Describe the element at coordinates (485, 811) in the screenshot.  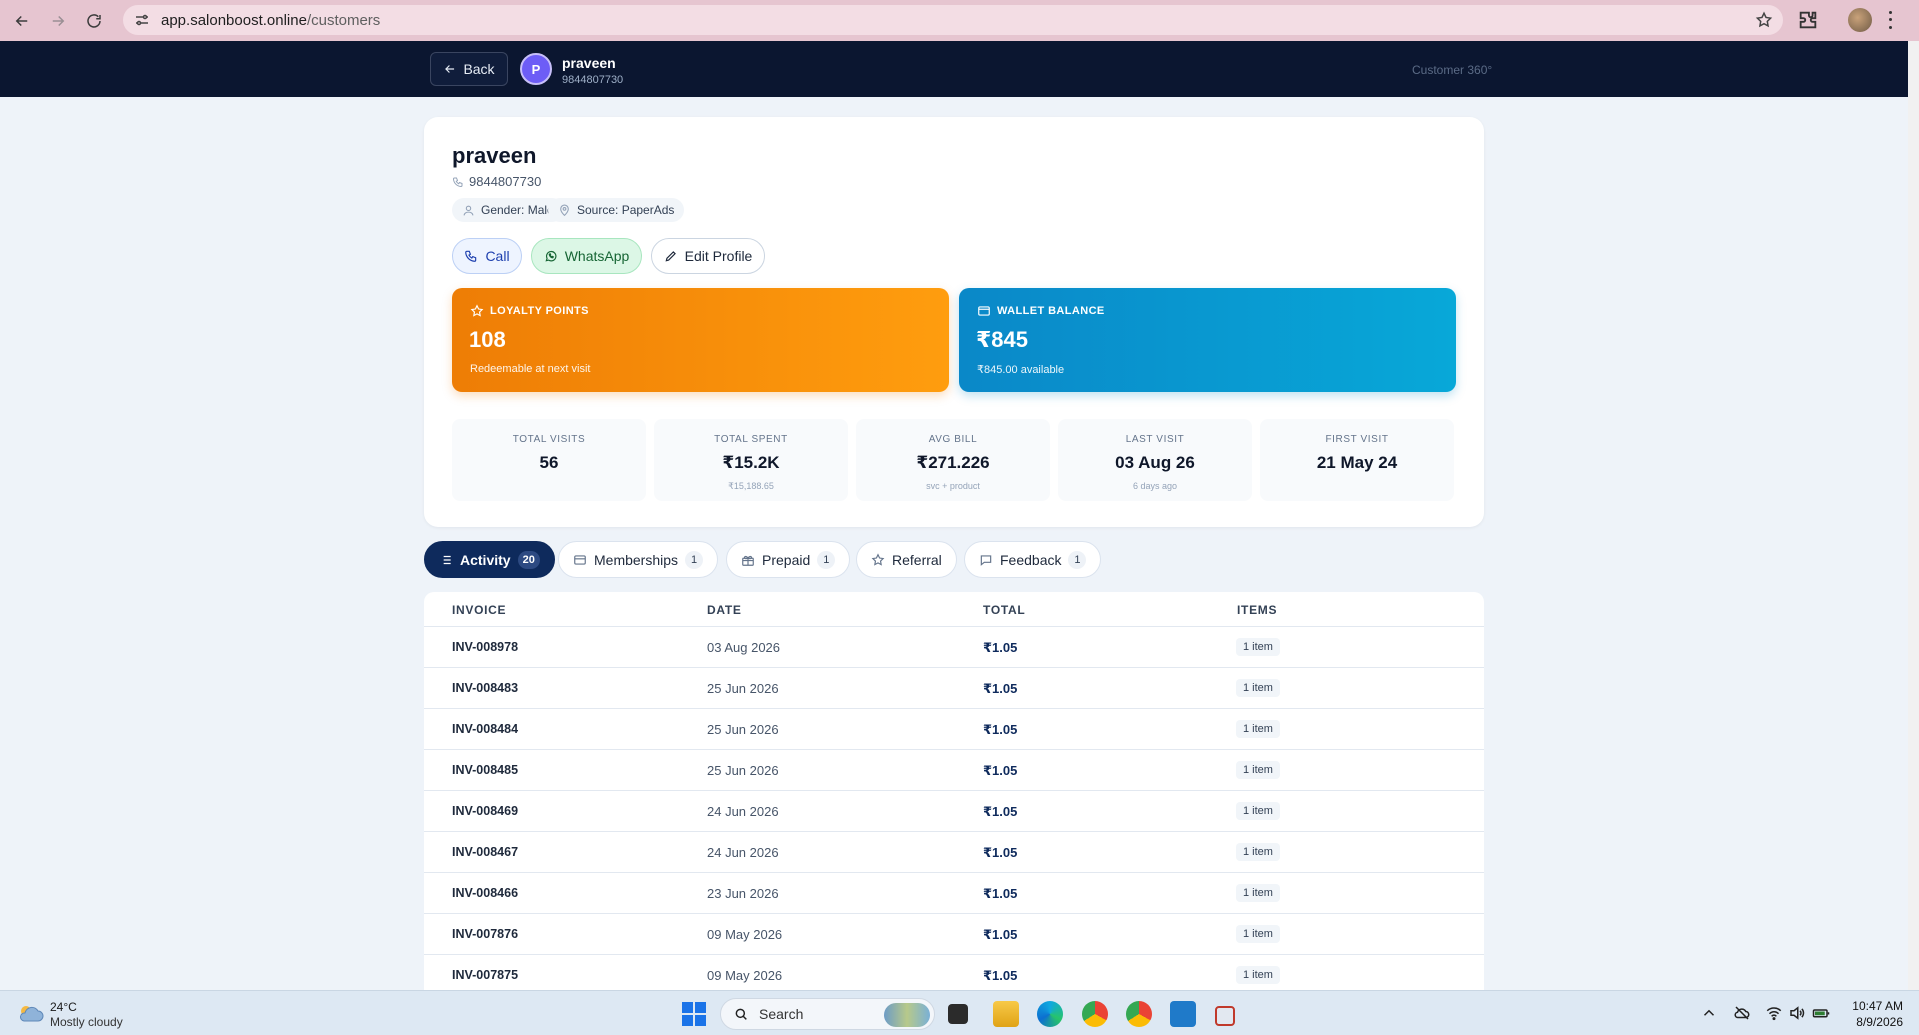
I see `invoice-cell: INV-008469` at that location.